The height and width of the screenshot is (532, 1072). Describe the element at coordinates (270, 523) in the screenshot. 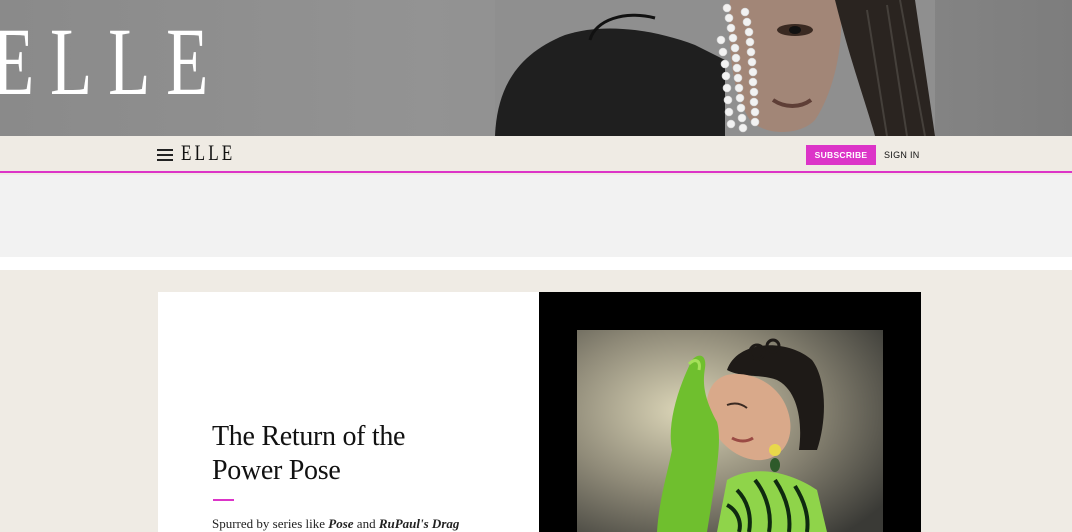

I see `dek-prefix: Spurred by series like` at that location.